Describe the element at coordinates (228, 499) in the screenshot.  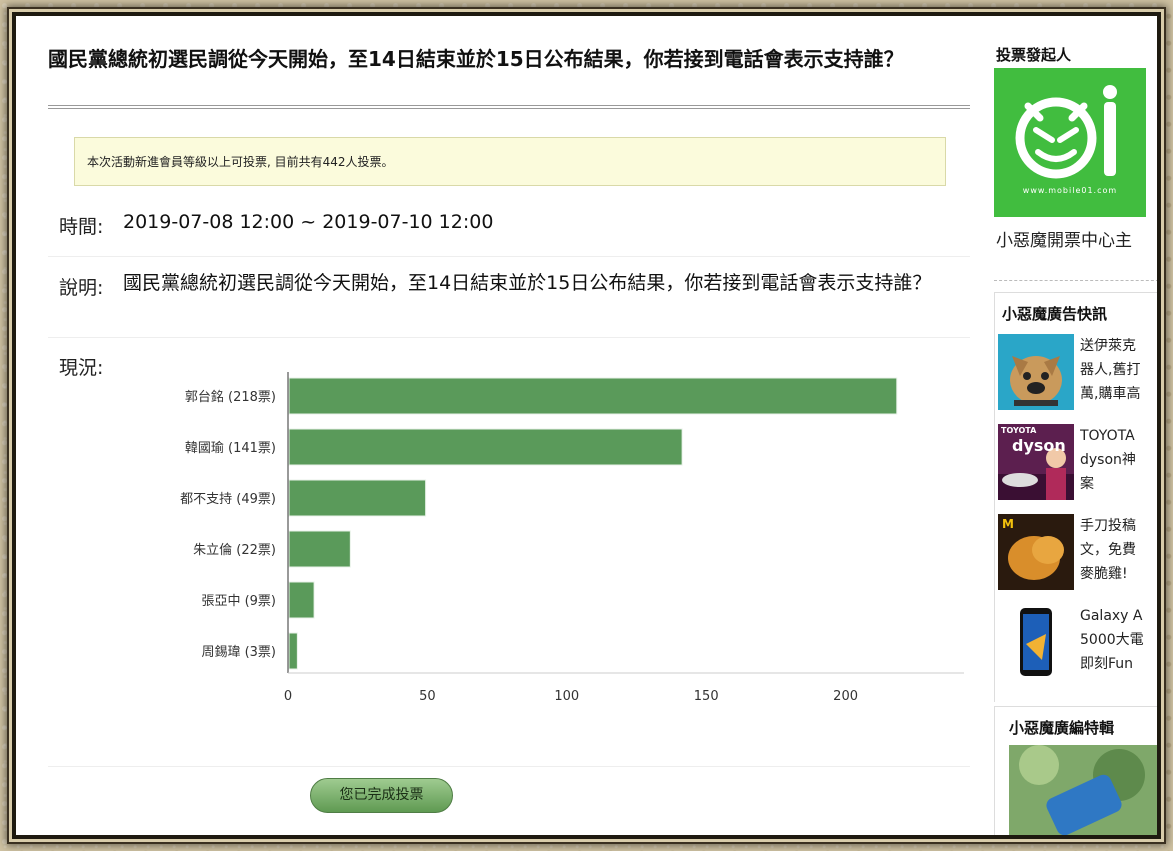
I see `bar-category-label: 都不支持 (49票)` at that location.